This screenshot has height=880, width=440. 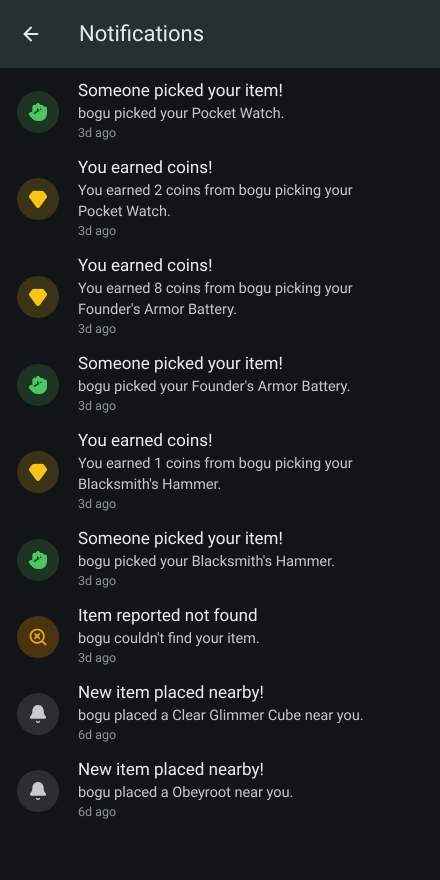 What do you see at coordinates (215, 387) in the screenshot?
I see `notification-message: bogu picked your Founder's Armor Battery.` at bounding box center [215, 387].